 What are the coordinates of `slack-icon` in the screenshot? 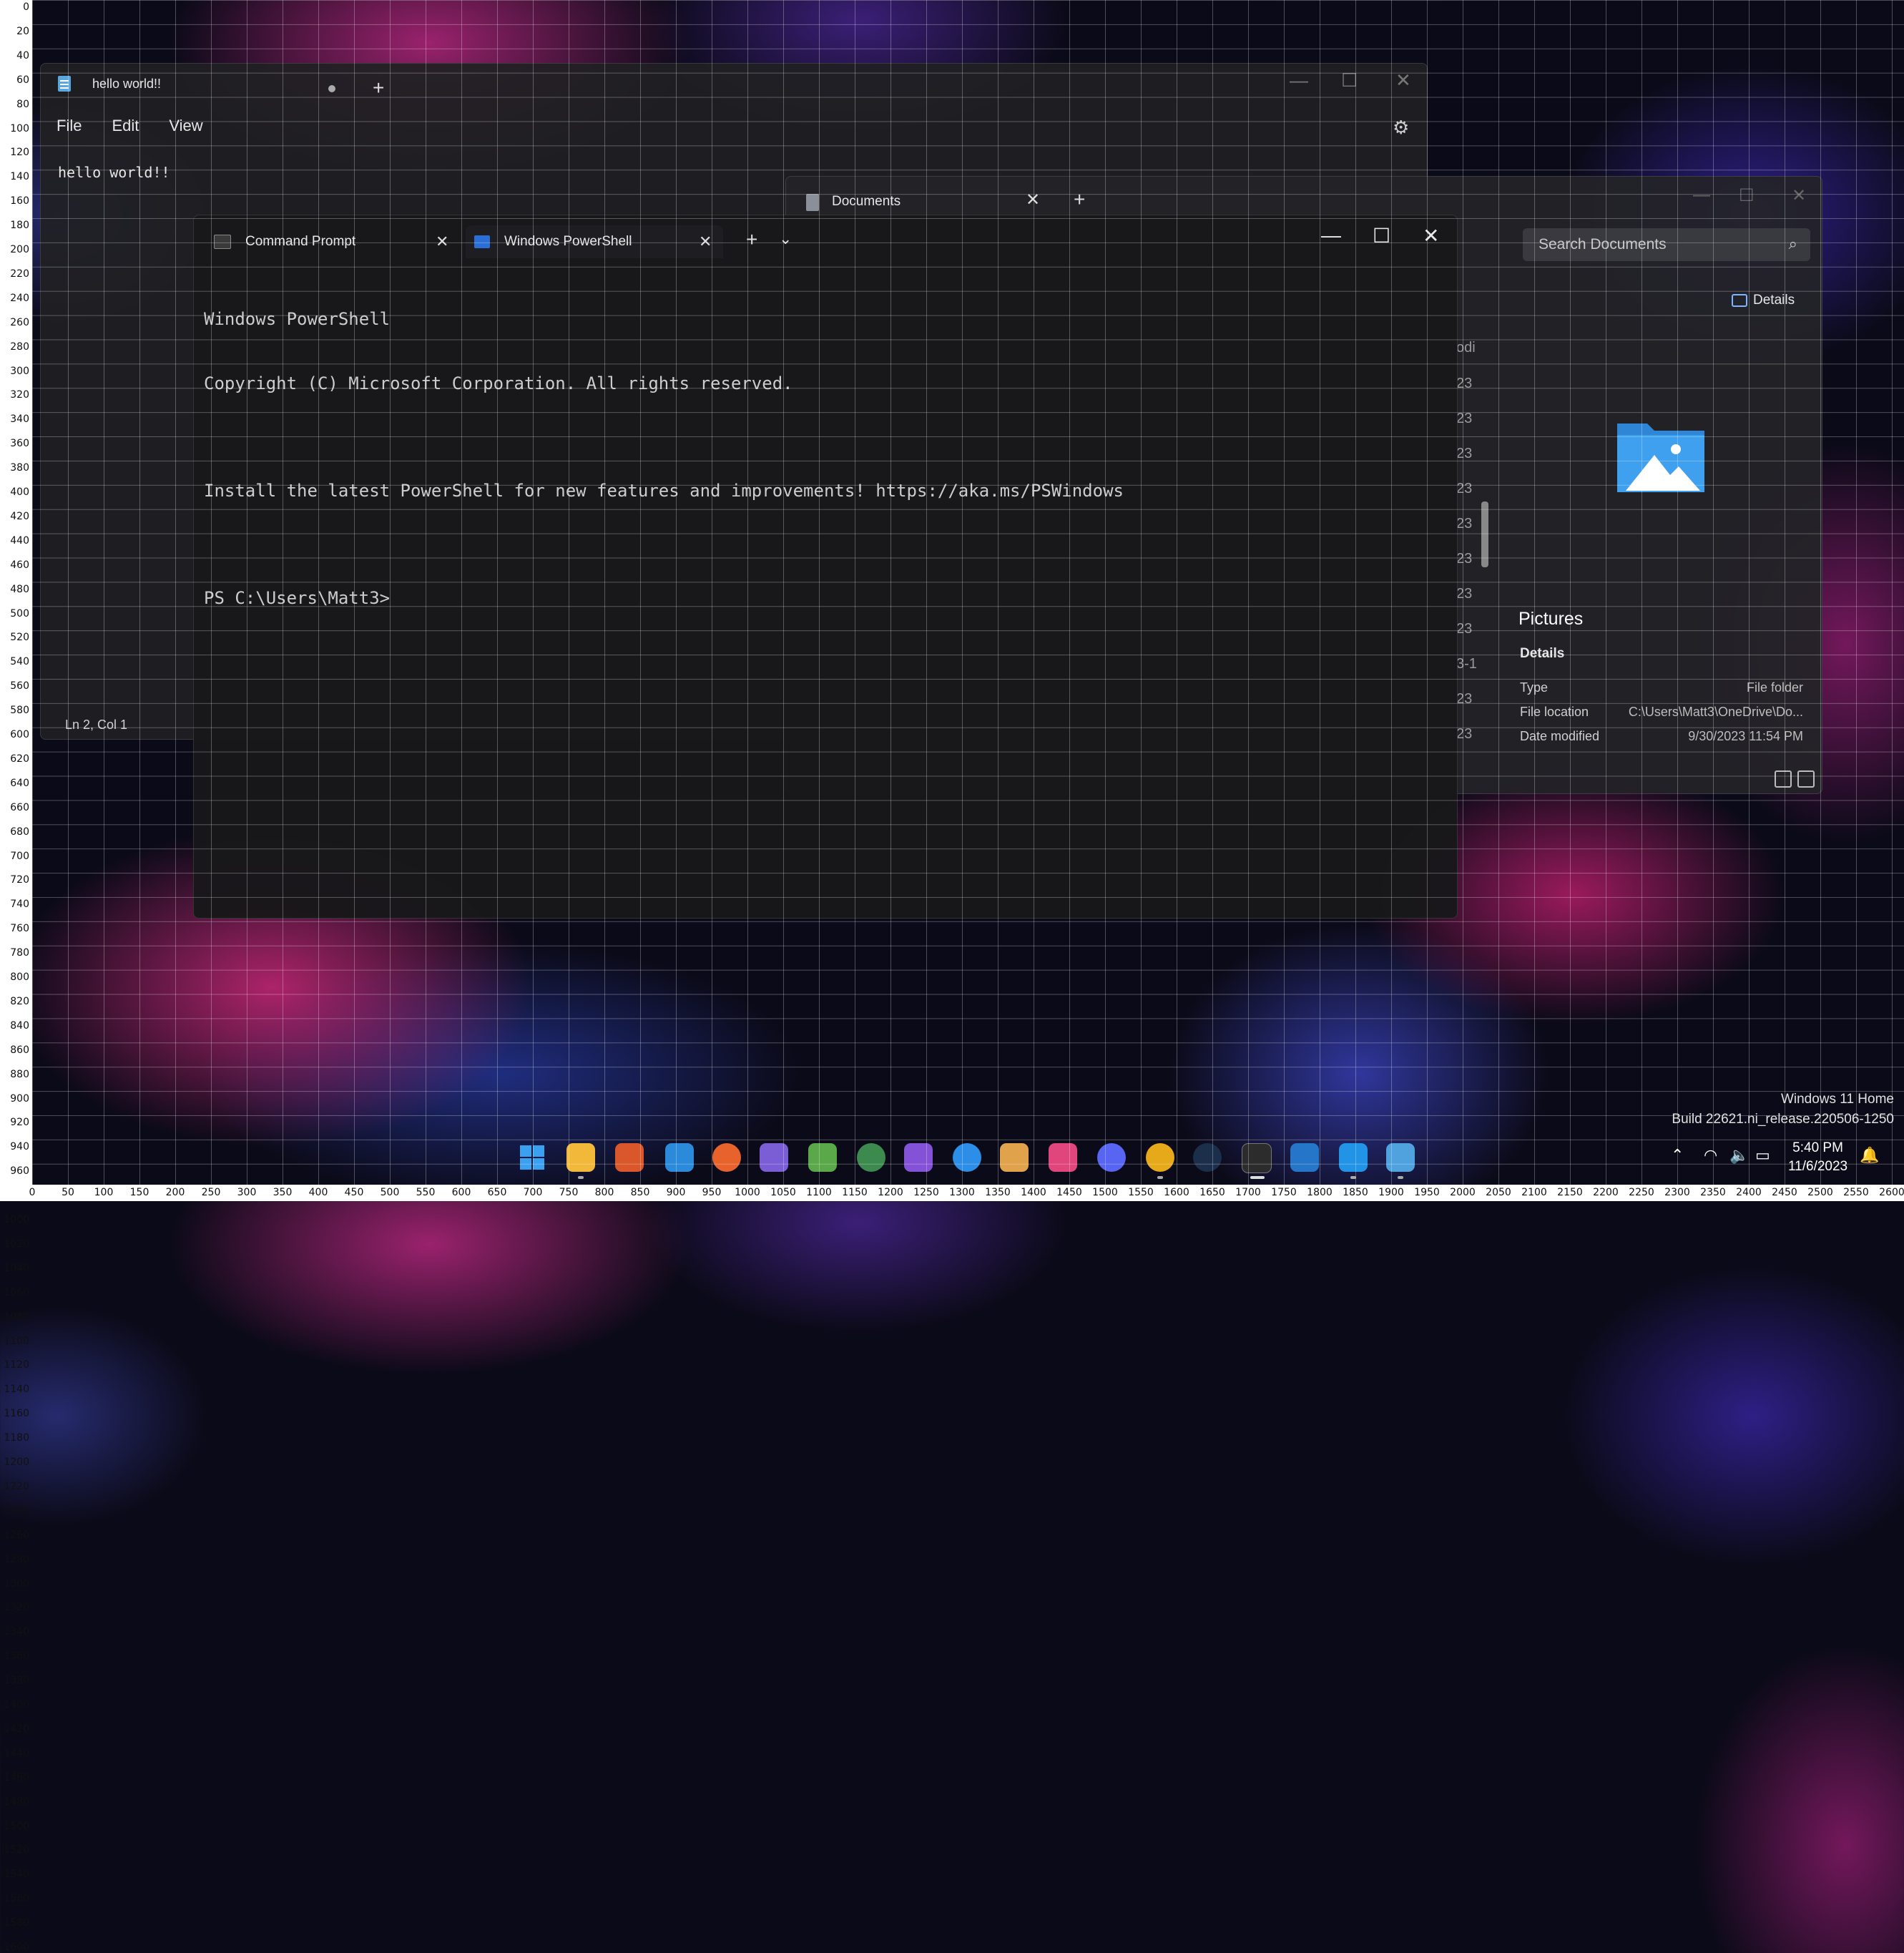 It's located at (1063, 1158).